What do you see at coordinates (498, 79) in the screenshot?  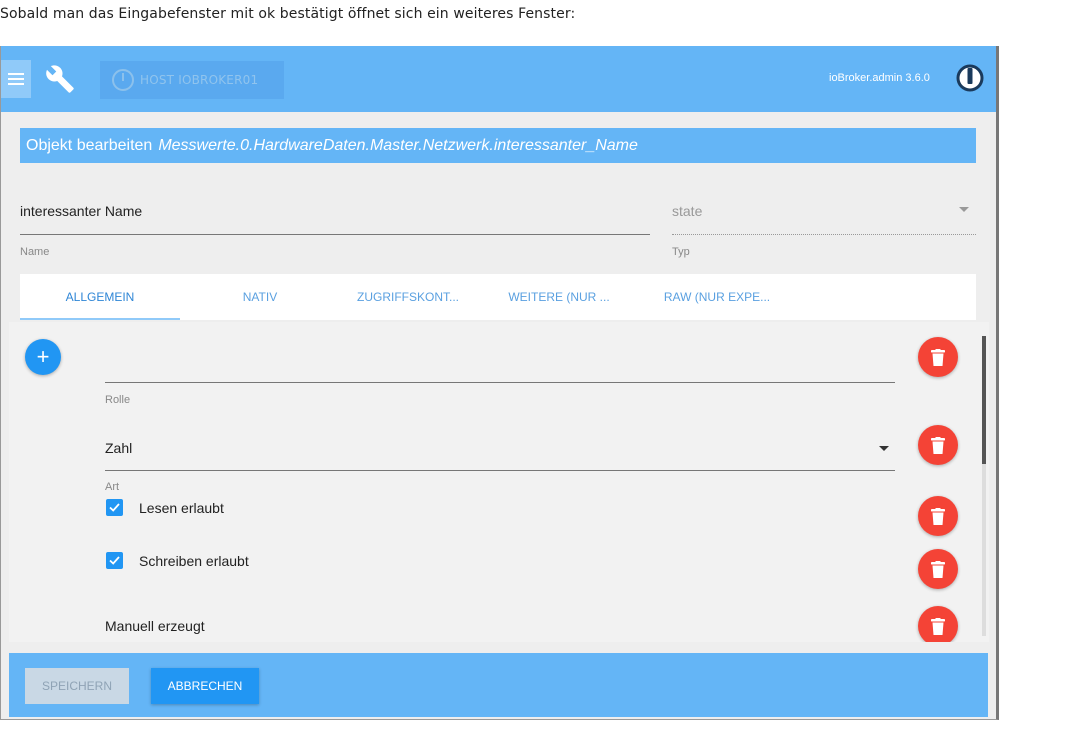 I see `top-bar: HOST IOBROKER01 ioBroker.admin 3.6.0` at bounding box center [498, 79].